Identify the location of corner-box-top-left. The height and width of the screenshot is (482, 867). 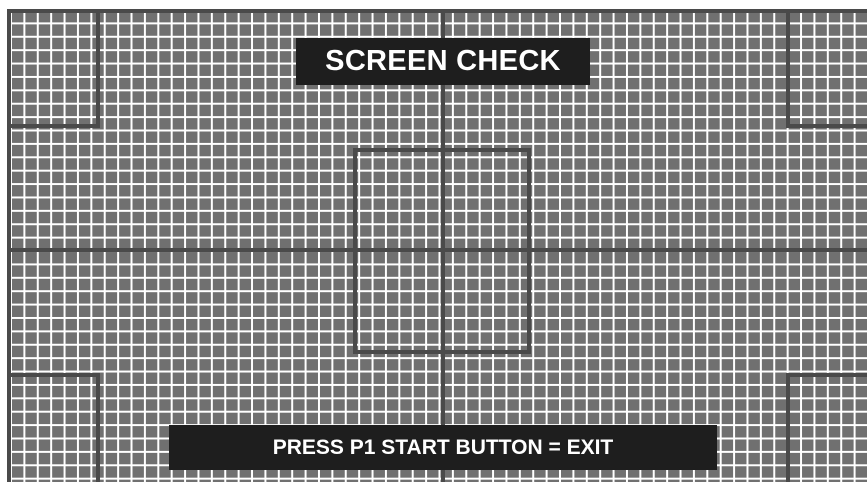
(53, 68).